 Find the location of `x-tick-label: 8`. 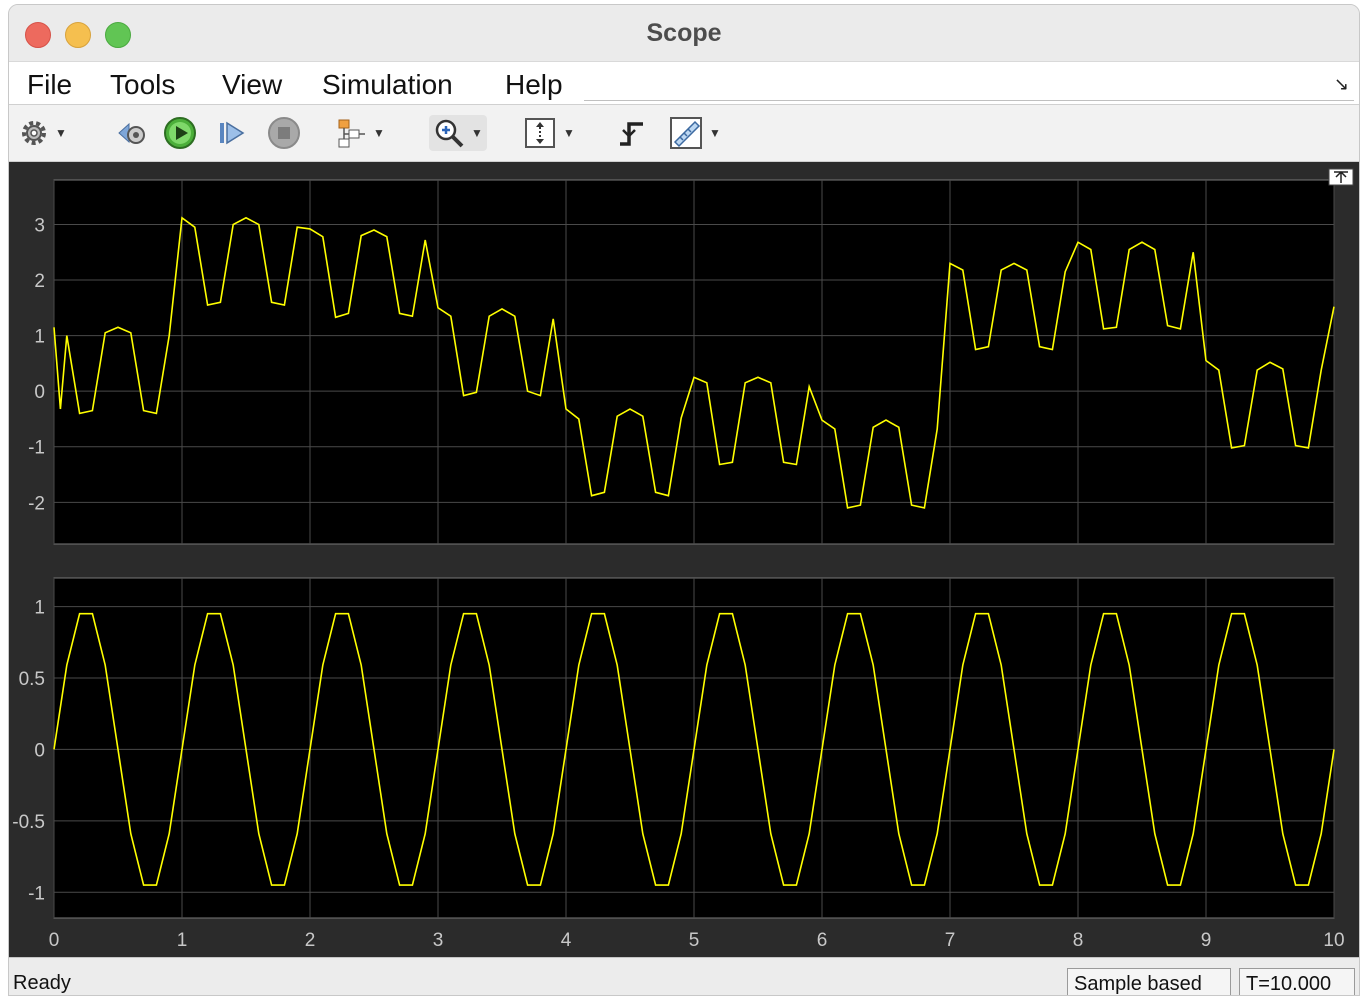

x-tick-label: 8 is located at coordinates (1078, 940).